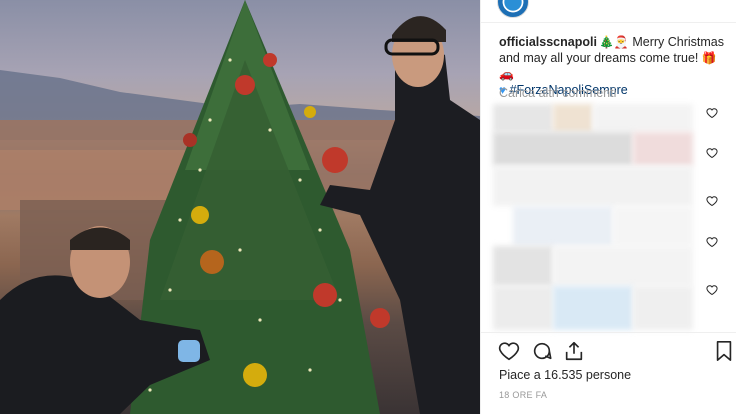 This screenshot has height=414, width=736. What do you see at coordinates (506, 74) in the screenshot?
I see `car-emoji-icon: 🚗` at bounding box center [506, 74].